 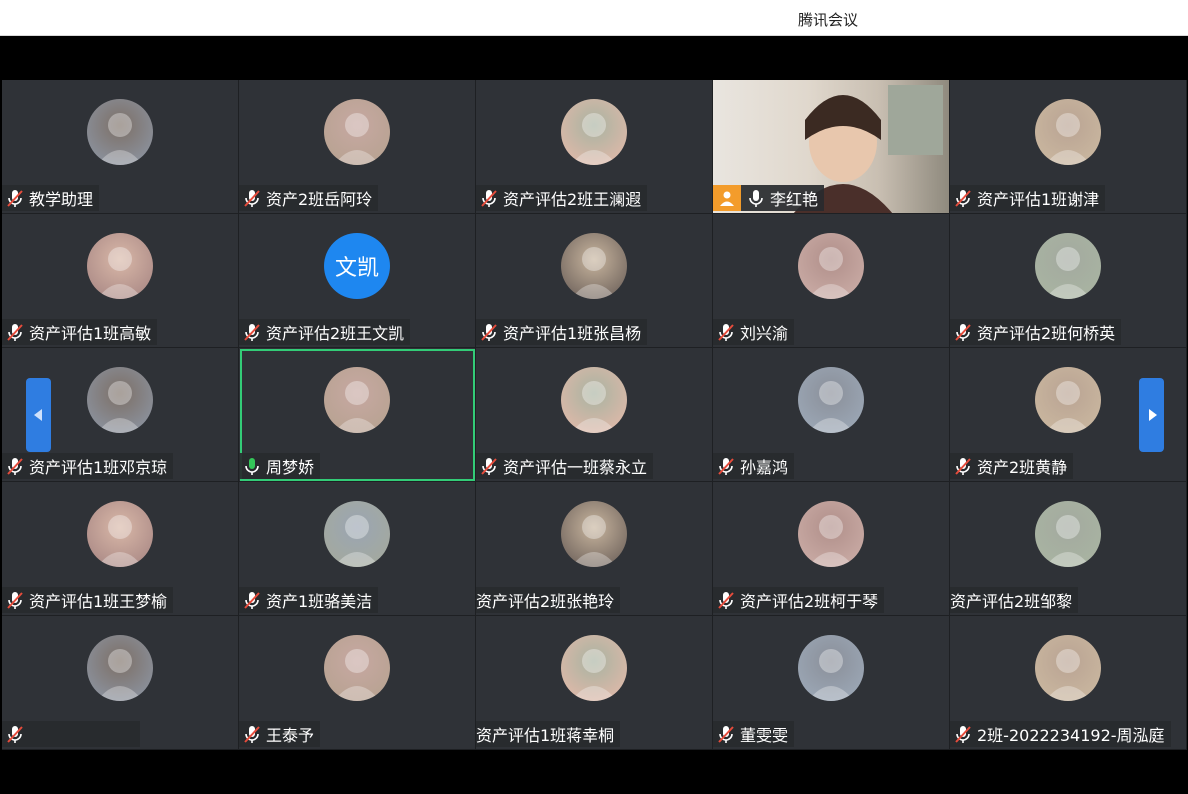 What do you see at coordinates (325, 332) in the screenshot?
I see `participant-name-bar: 资产评估2班王文凯` at bounding box center [325, 332].